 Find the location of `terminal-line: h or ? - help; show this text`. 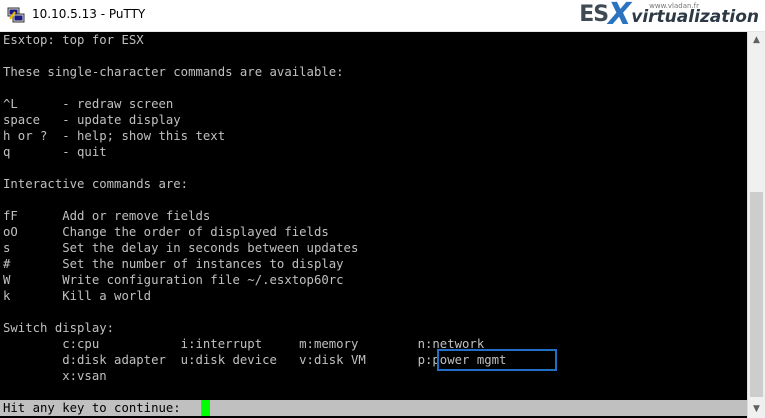

terminal-line: h or ? - help; show this text is located at coordinates (114, 136).